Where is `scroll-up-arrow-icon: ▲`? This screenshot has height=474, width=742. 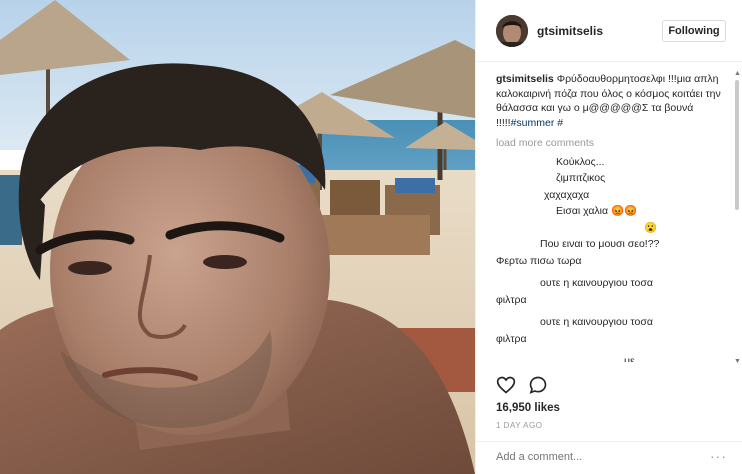 scroll-up-arrow-icon: ▲ is located at coordinates (737, 73).